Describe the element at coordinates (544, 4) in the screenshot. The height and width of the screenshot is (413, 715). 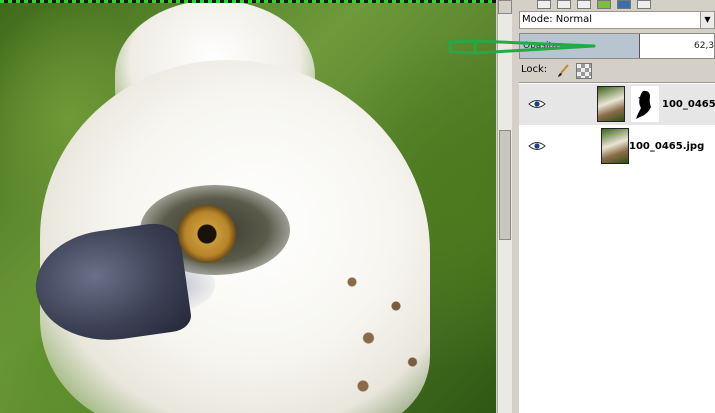
I see `tab-layers` at that location.